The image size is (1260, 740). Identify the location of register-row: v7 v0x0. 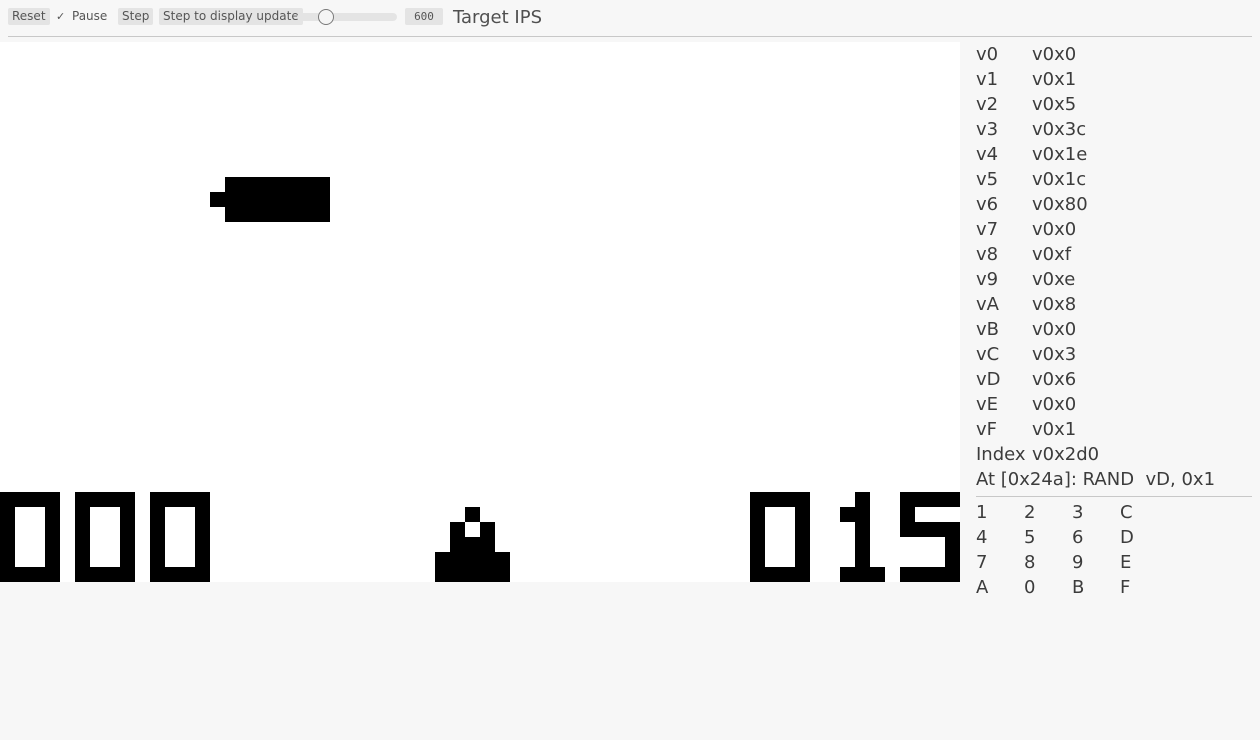
(1114, 229).